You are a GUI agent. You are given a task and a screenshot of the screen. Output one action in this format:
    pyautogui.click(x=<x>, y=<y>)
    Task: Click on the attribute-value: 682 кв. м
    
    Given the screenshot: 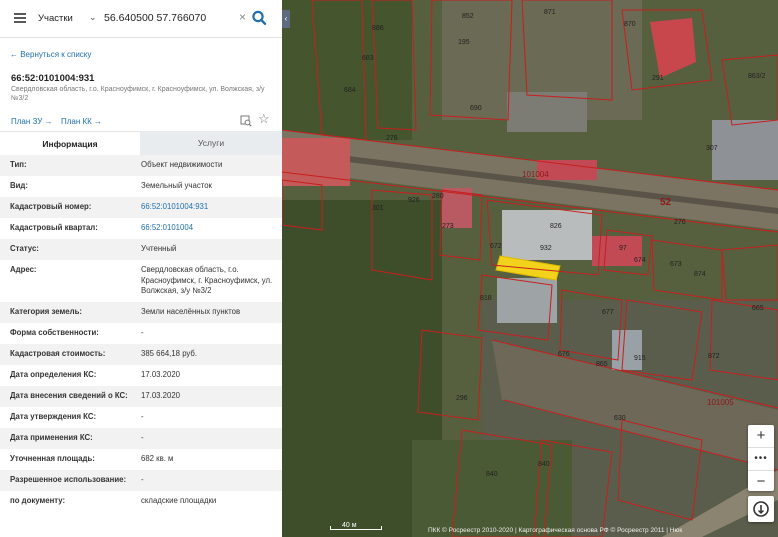 What is the action you would take?
    pyautogui.click(x=157, y=458)
    